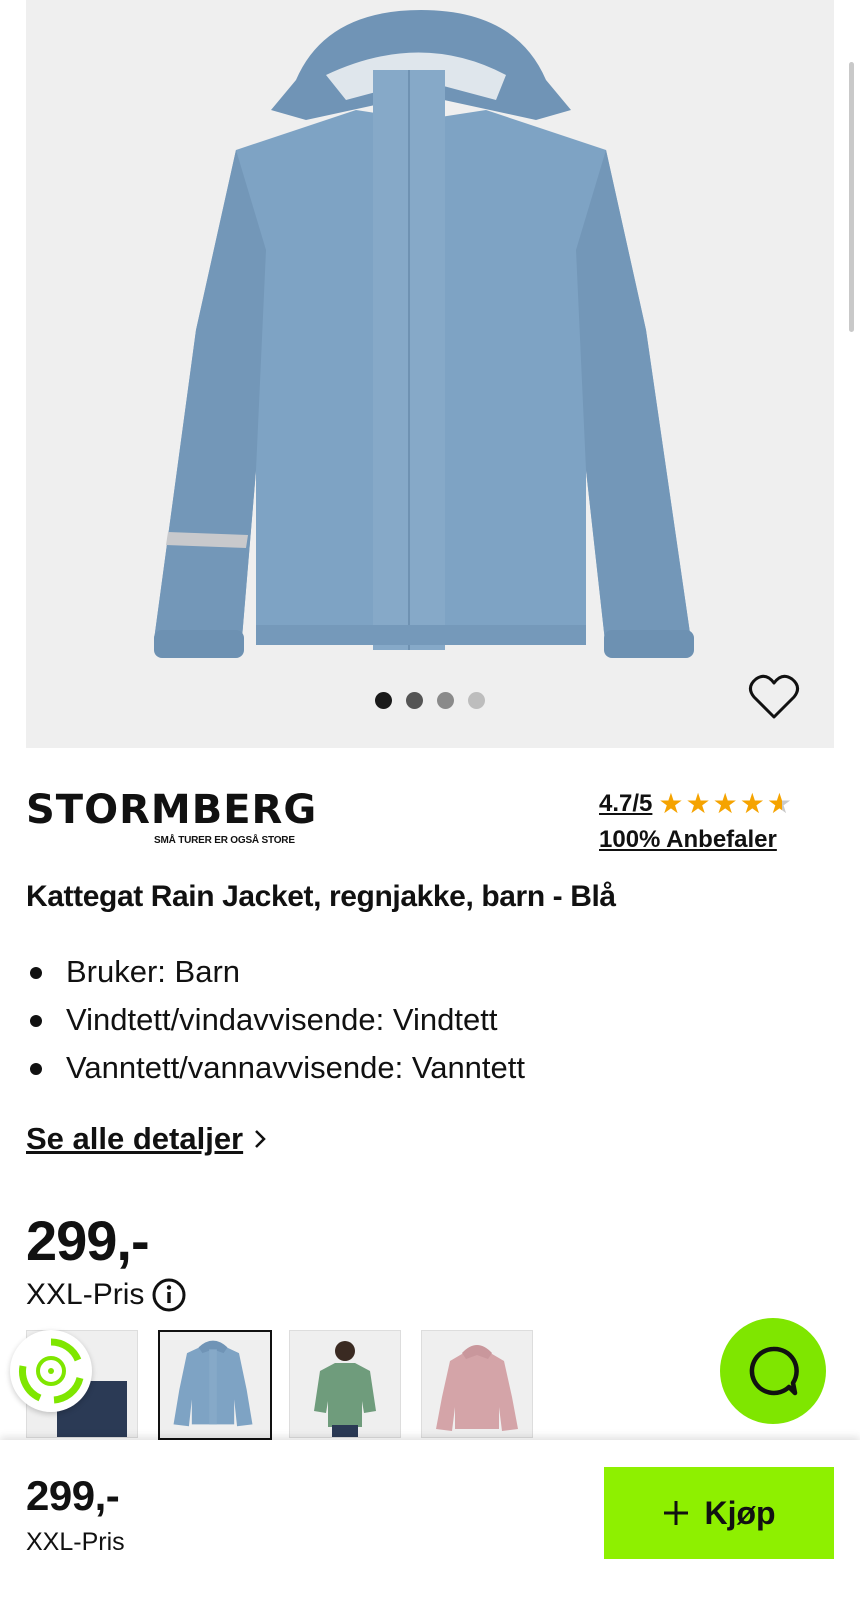 The height and width of the screenshot is (1600, 860). I want to click on bottom-price: 299,-, so click(73, 1495).